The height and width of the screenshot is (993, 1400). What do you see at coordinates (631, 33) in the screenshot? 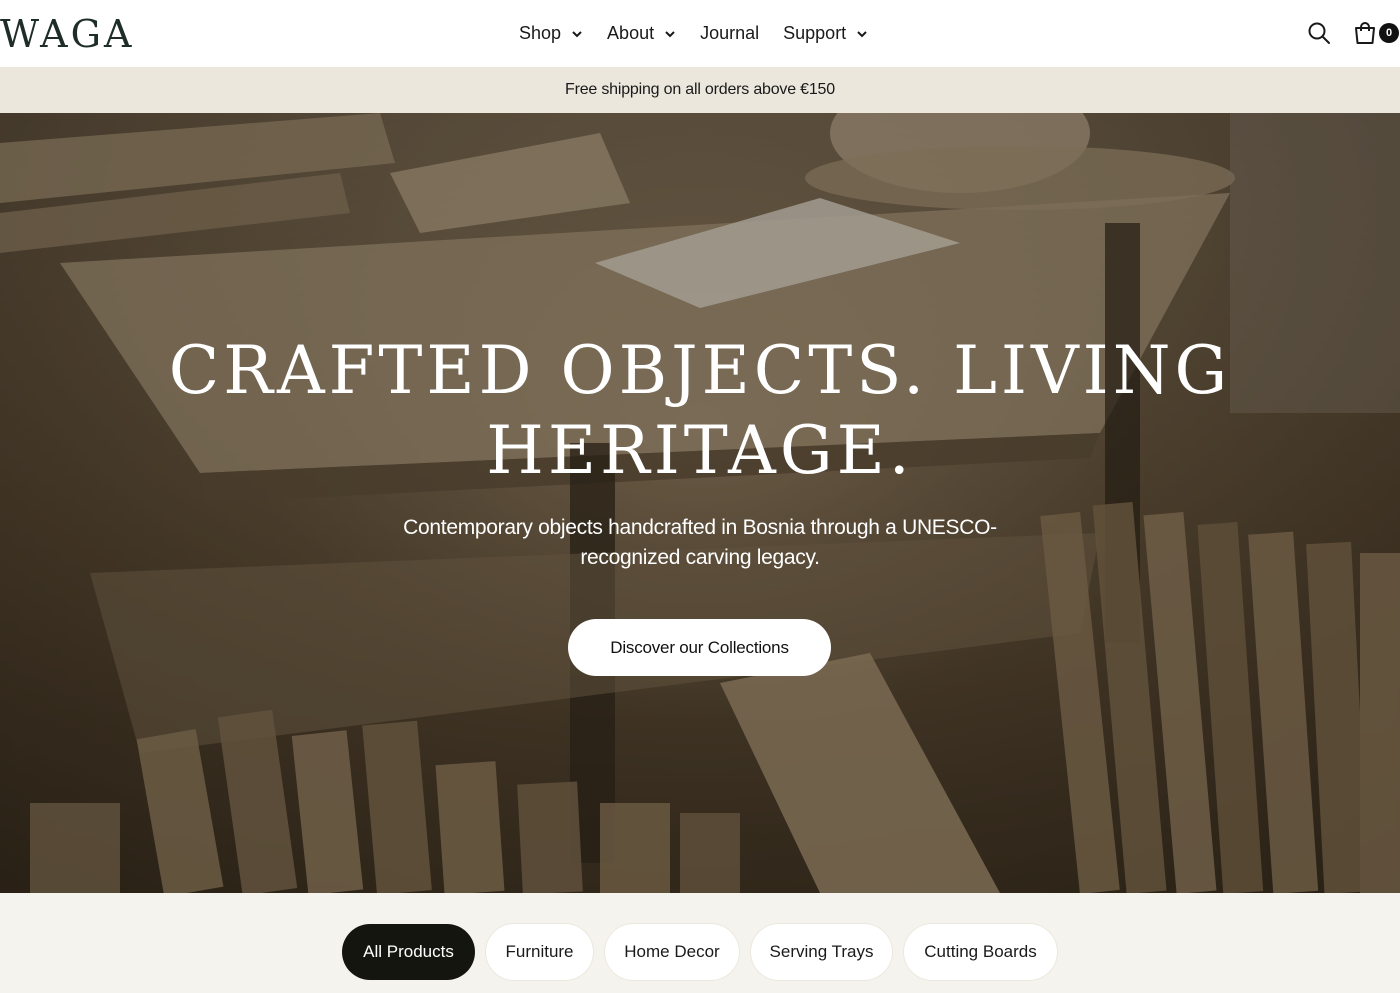
I see `nav-item-label: About` at bounding box center [631, 33].